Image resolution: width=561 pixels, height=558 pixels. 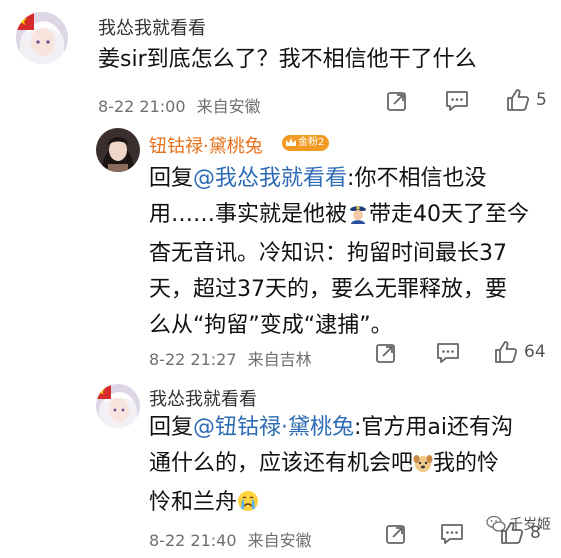 What do you see at coordinates (279, 359) in the screenshot?
I see `comment-location: 来自吉林` at bounding box center [279, 359].